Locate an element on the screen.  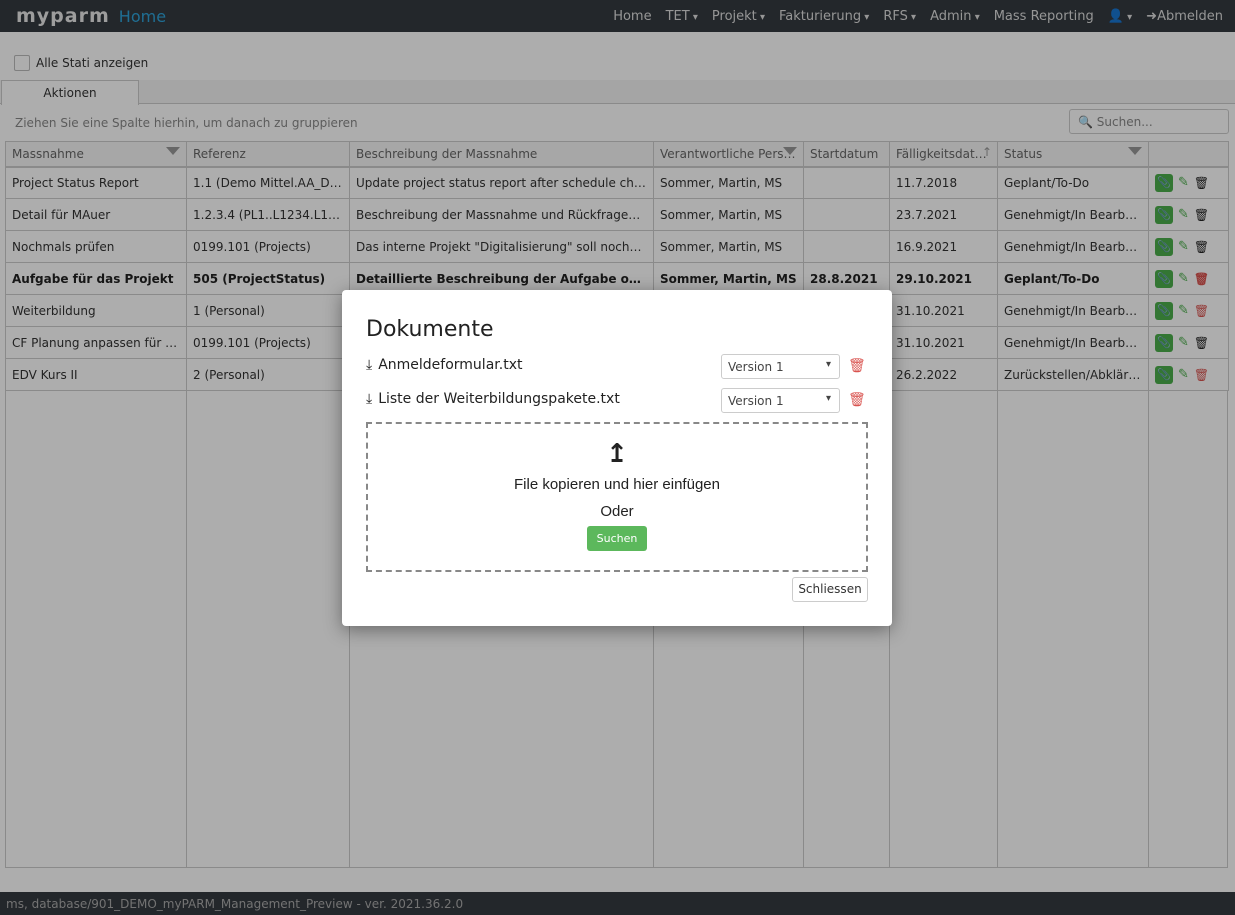
upload-icon: ↥ is located at coordinates (617, 454).